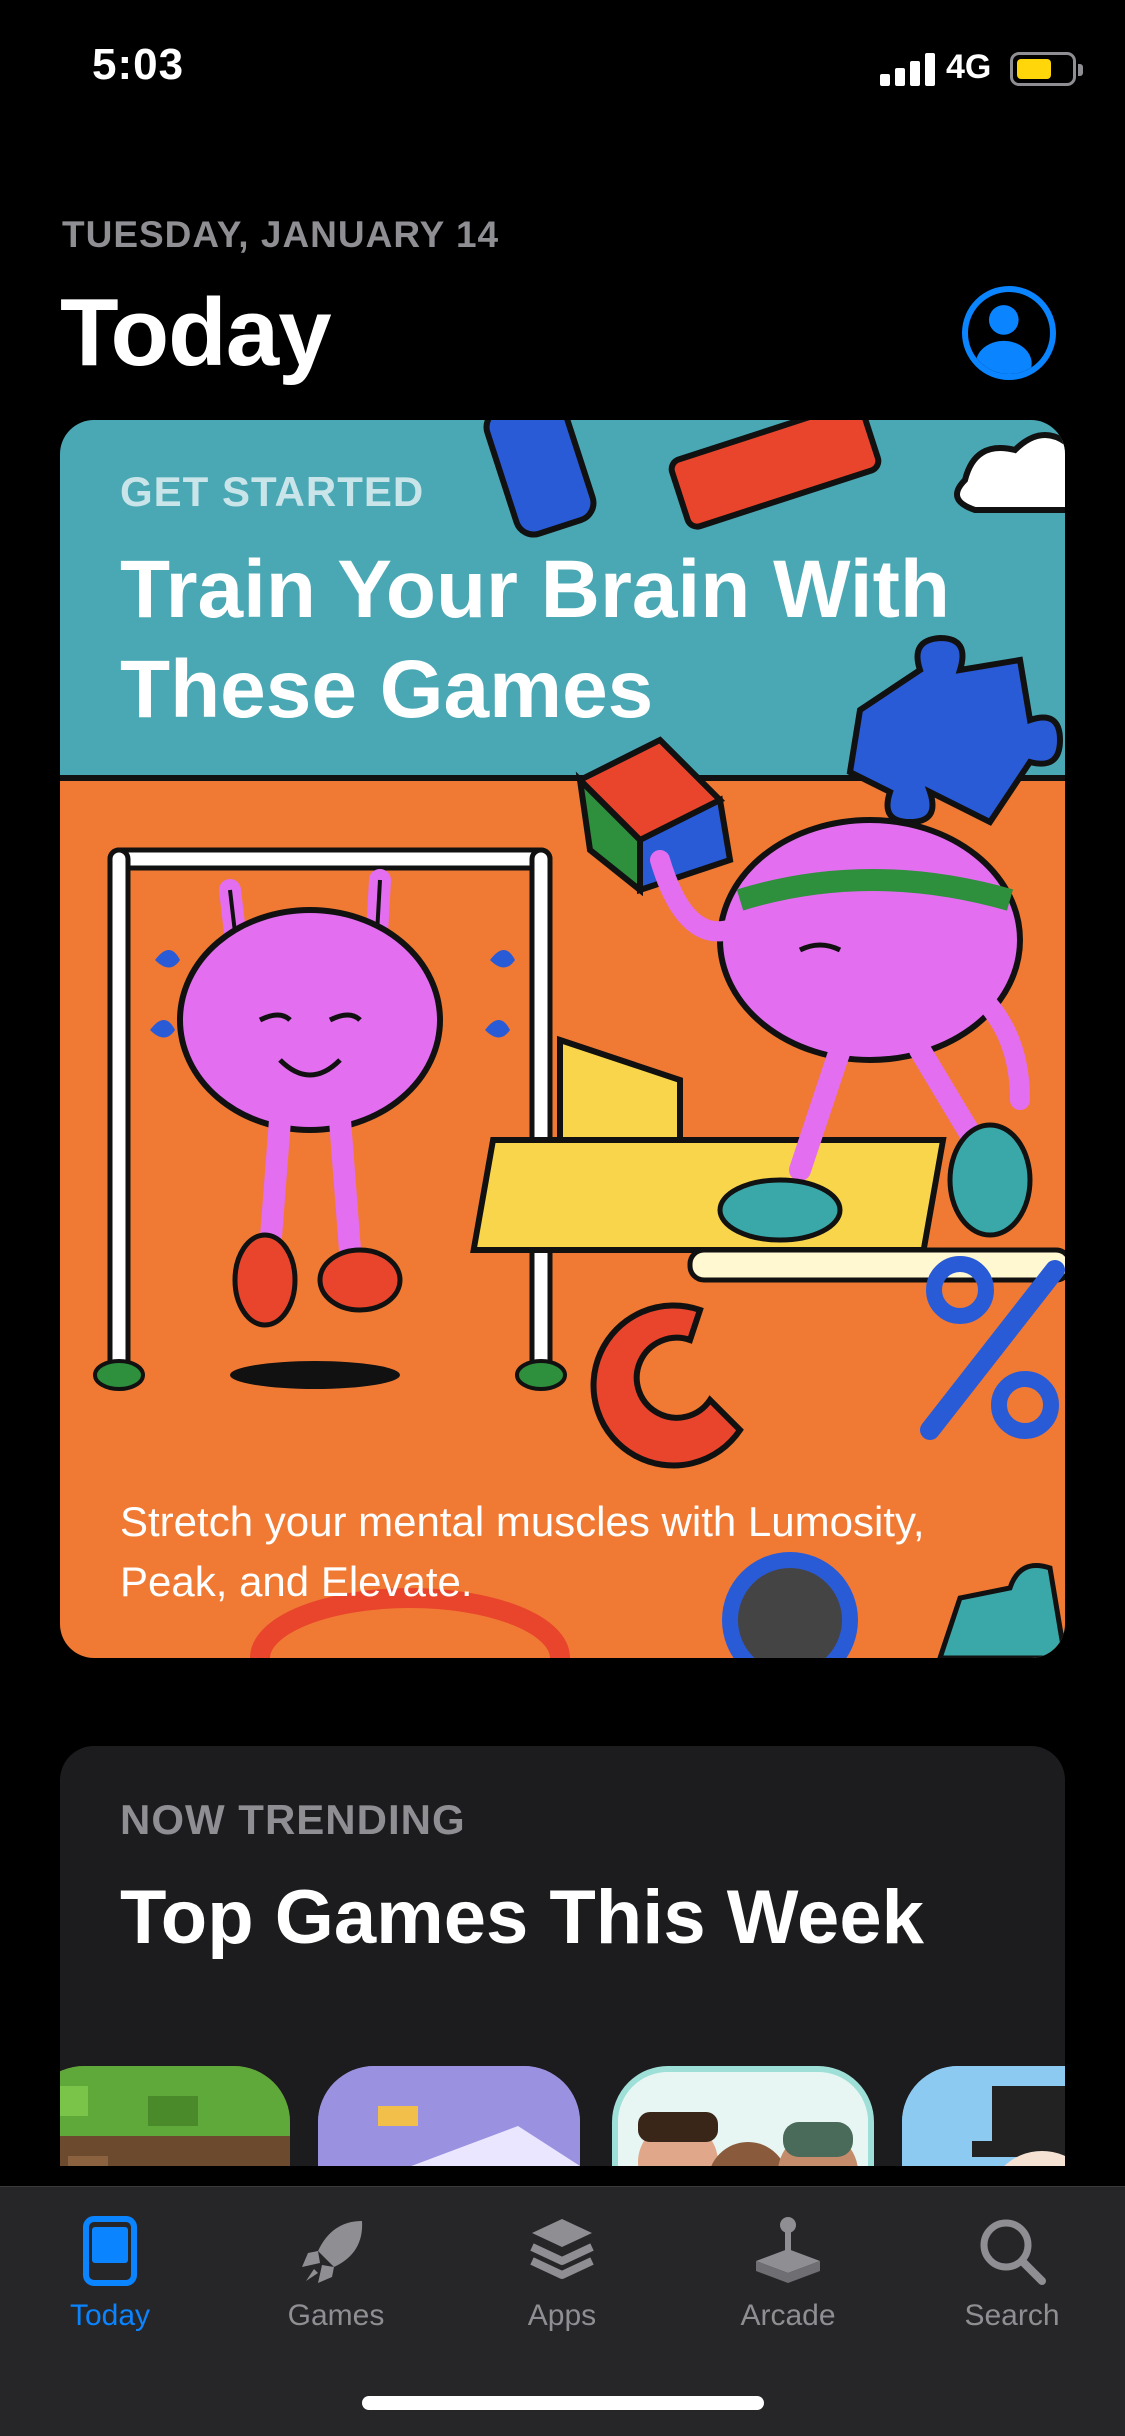  What do you see at coordinates (788, 2250) in the screenshot?
I see `joystick-icon` at bounding box center [788, 2250].